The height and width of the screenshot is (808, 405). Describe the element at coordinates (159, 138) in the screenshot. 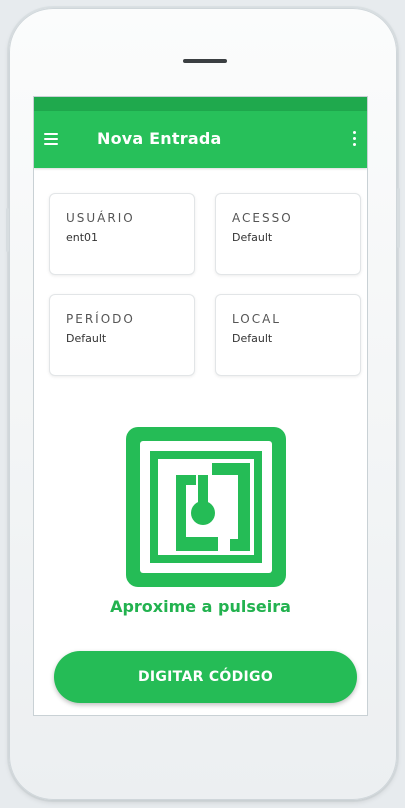

I see `page-title: Nova Entrada` at that location.